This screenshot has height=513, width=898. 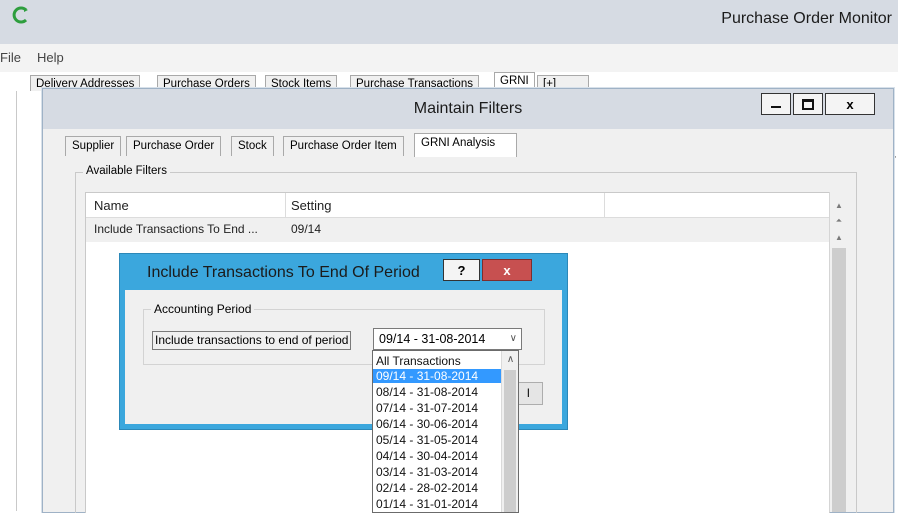 What do you see at coordinates (93, 146) in the screenshot?
I see `tab-supplier: Supplier` at bounding box center [93, 146].